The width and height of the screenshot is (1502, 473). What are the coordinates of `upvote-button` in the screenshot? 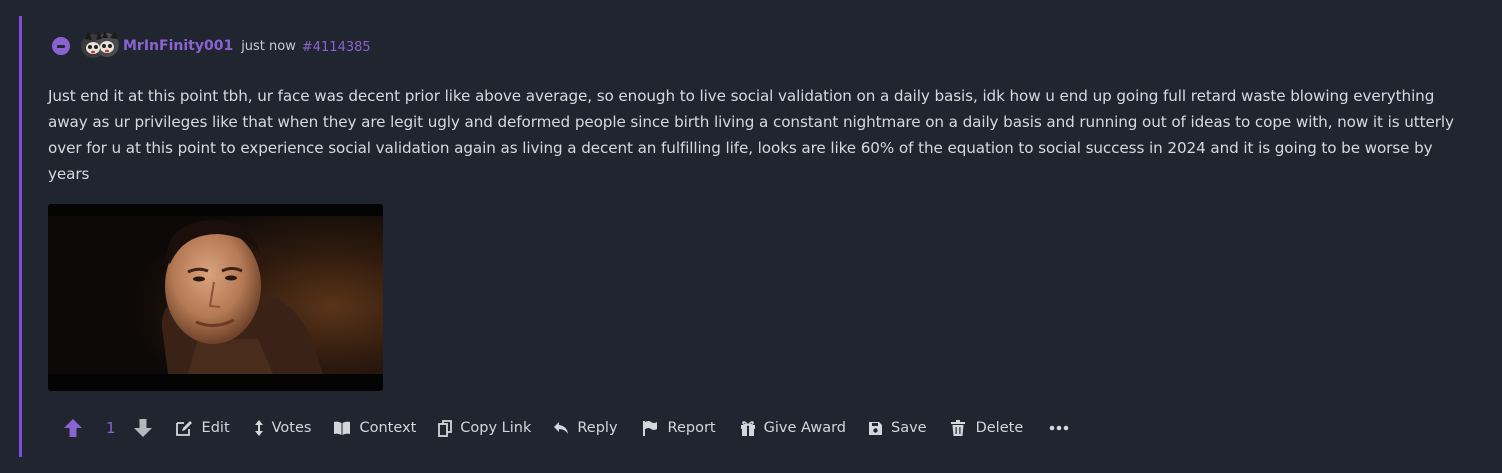 It's located at (73, 428).